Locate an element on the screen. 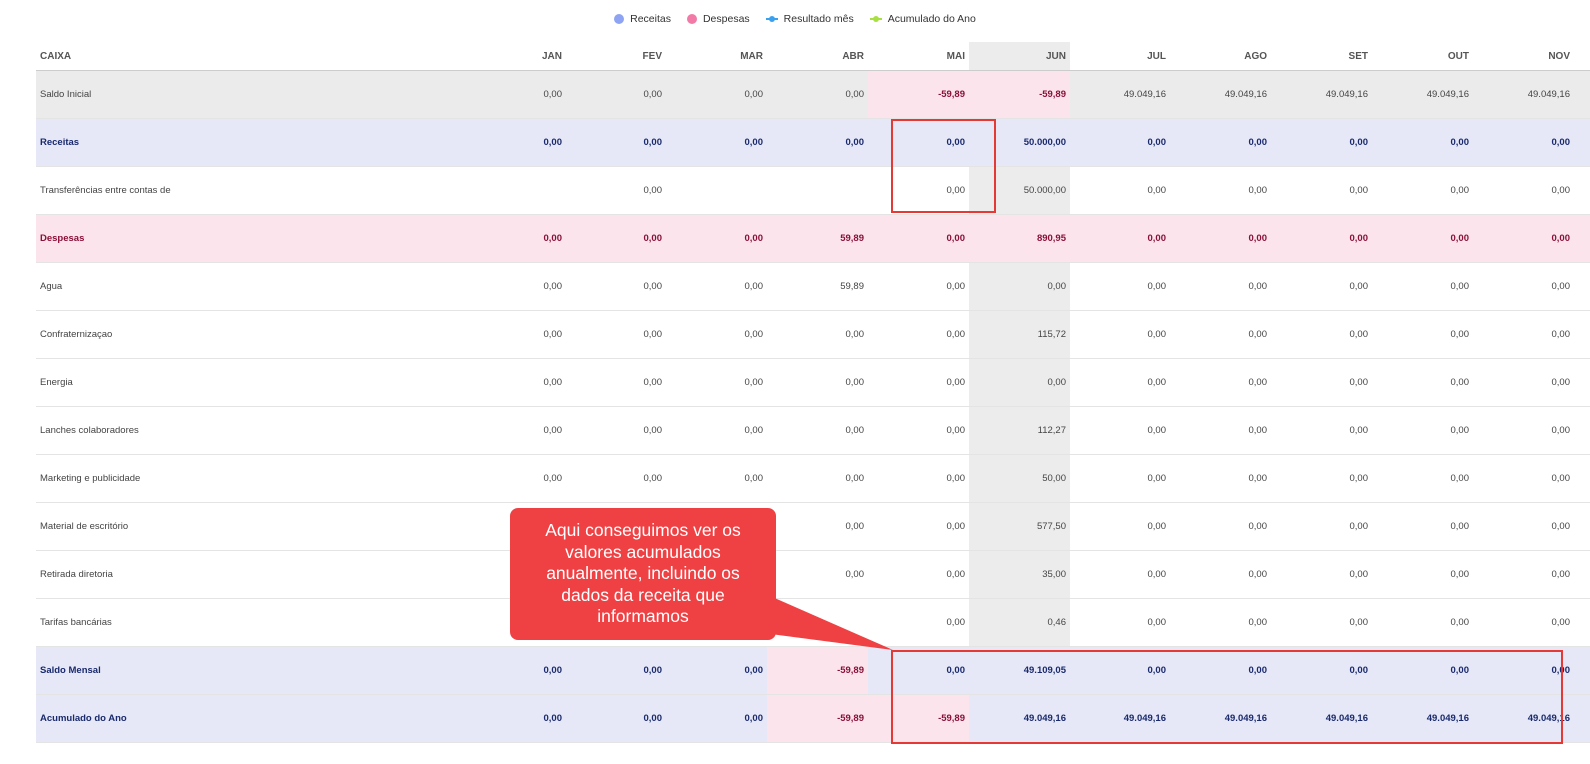 The image size is (1590, 764). row-label: Receitas is located at coordinates (151, 142).